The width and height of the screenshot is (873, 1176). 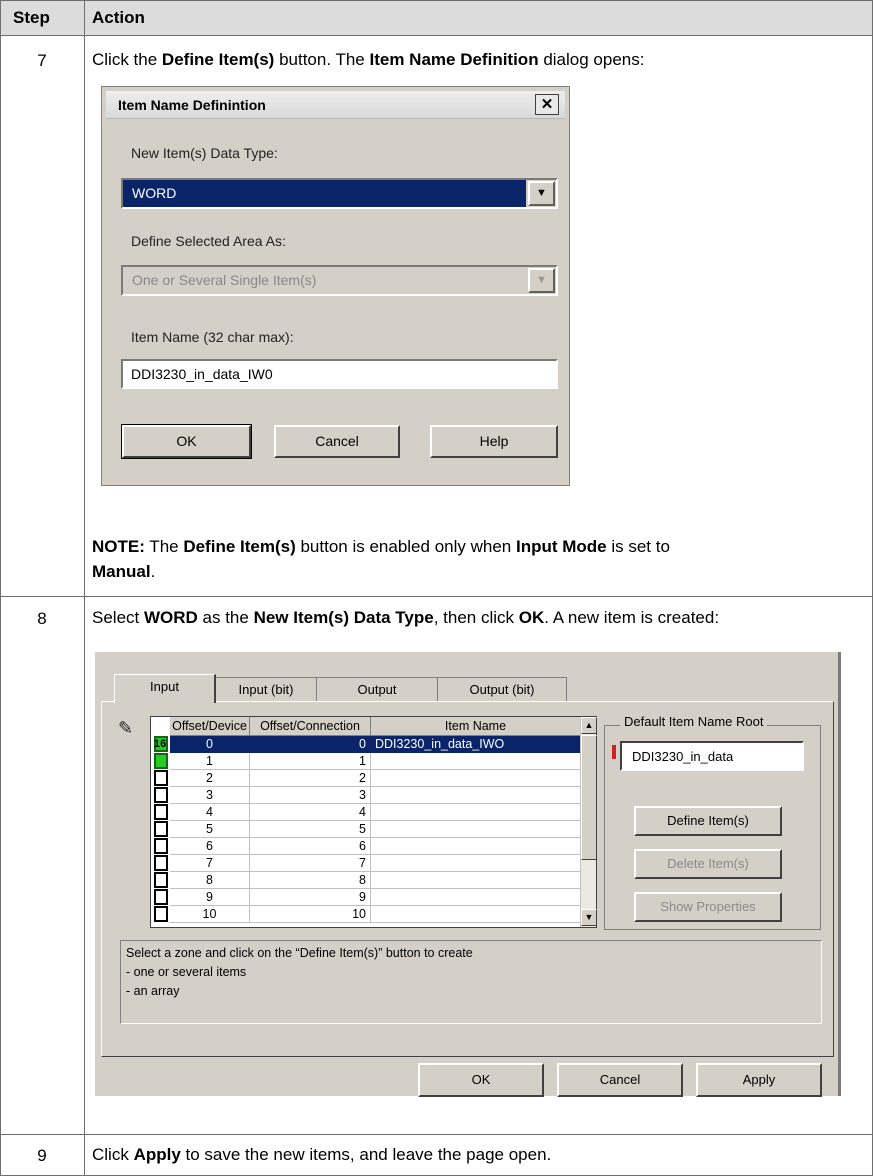 What do you see at coordinates (339, 374) in the screenshot?
I see `item-name-input: DDI3230_in_data_IW0` at bounding box center [339, 374].